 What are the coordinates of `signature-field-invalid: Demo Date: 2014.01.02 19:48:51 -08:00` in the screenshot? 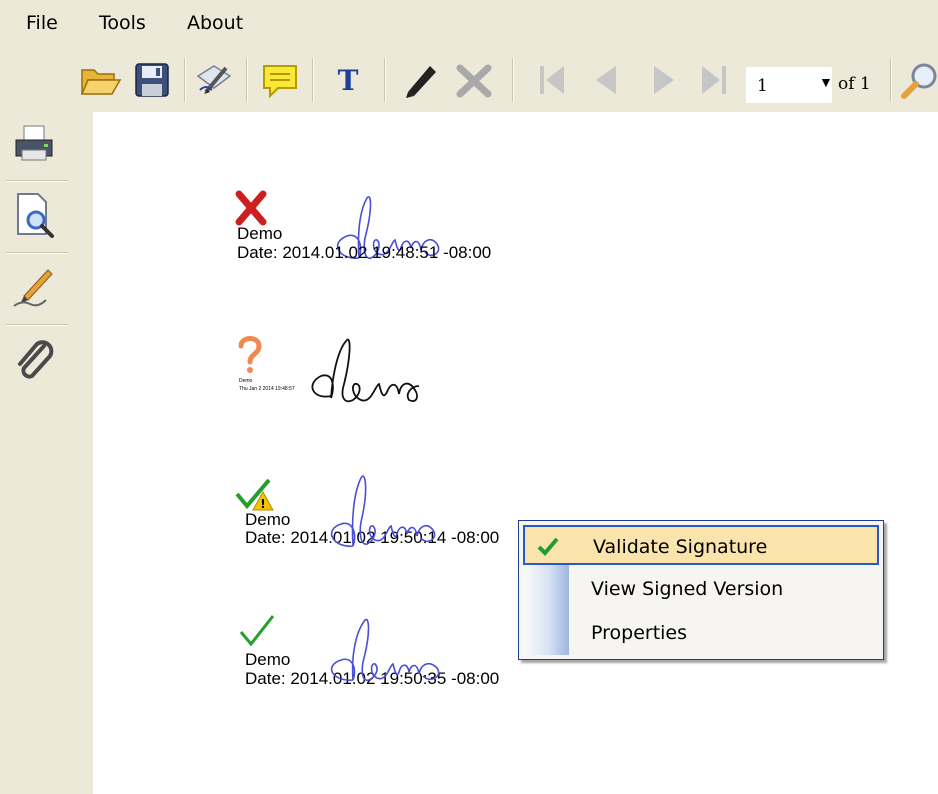 It's located at (463, 243).